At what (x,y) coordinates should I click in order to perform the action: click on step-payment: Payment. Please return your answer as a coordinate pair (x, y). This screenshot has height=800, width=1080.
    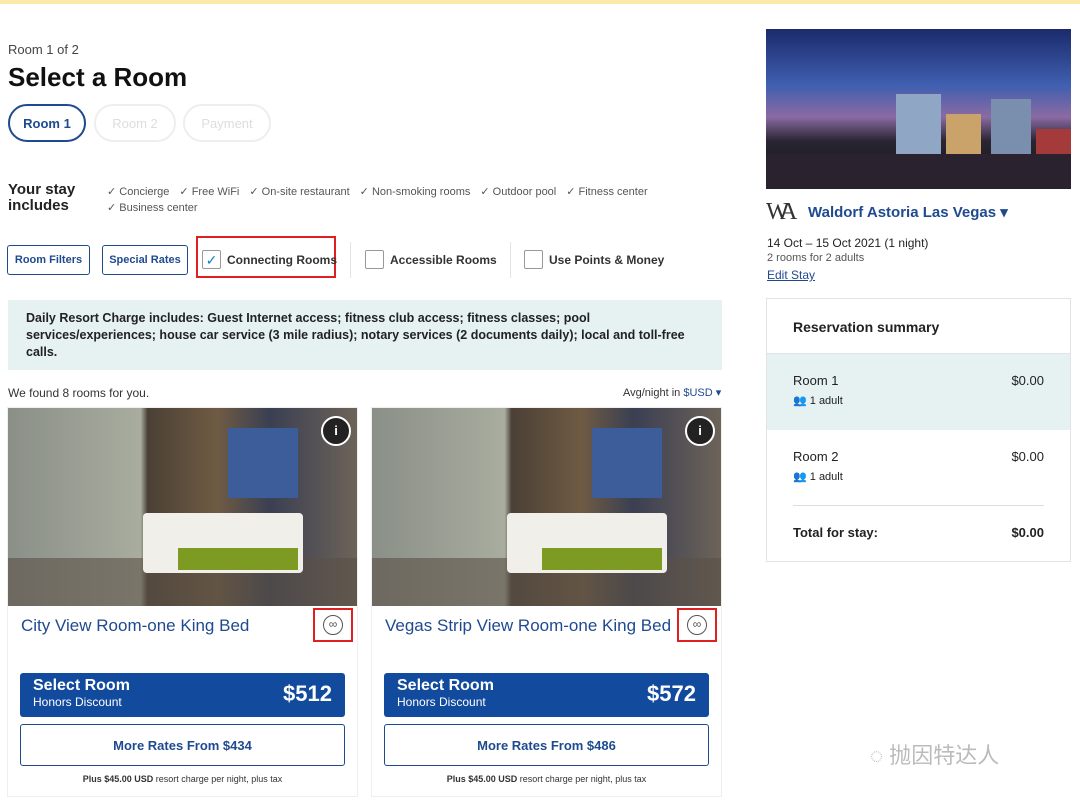
    Looking at the image, I should click on (227, 123).